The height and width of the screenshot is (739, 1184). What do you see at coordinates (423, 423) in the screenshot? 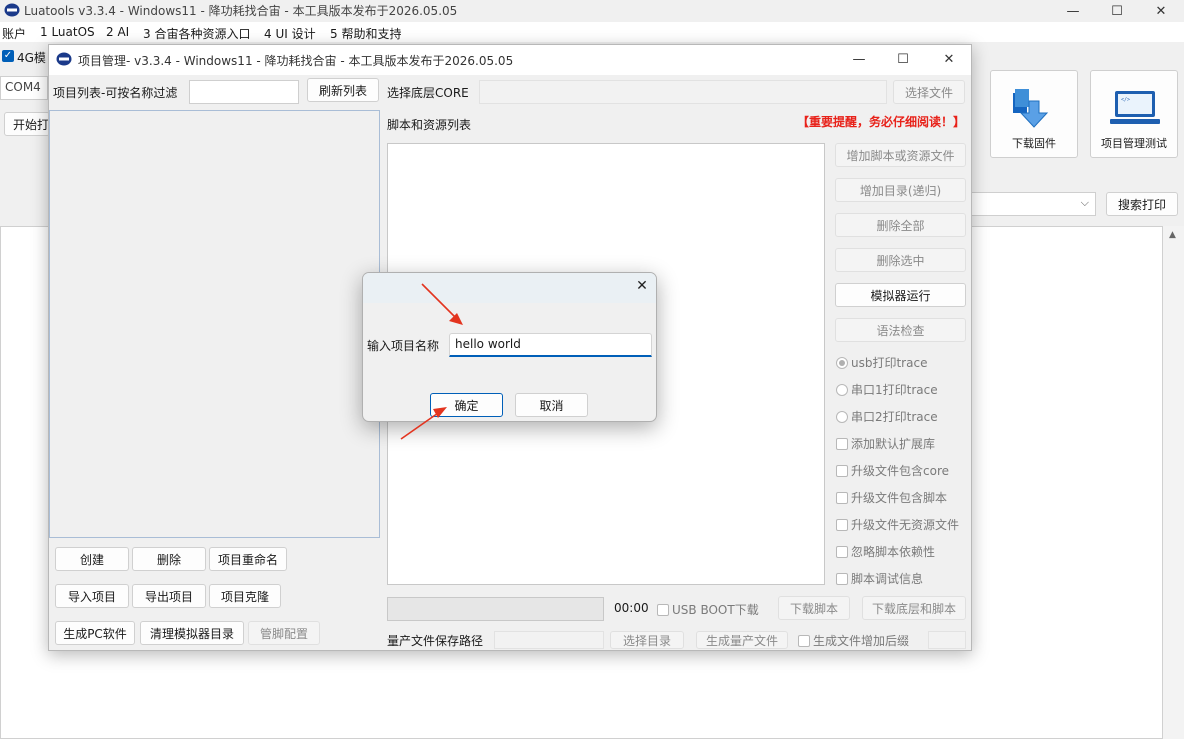
I see `arrow-to-ok` at bounding box center [423, 423].